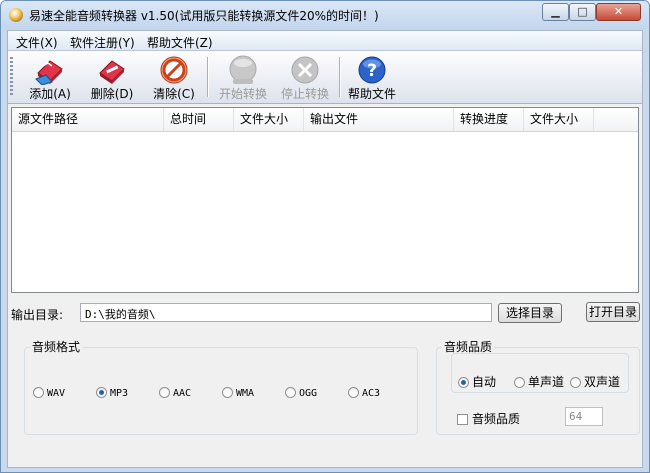 This screenshot has height=473, width=650. I want to click on column-total-time: 总时间, so click(199, 119).